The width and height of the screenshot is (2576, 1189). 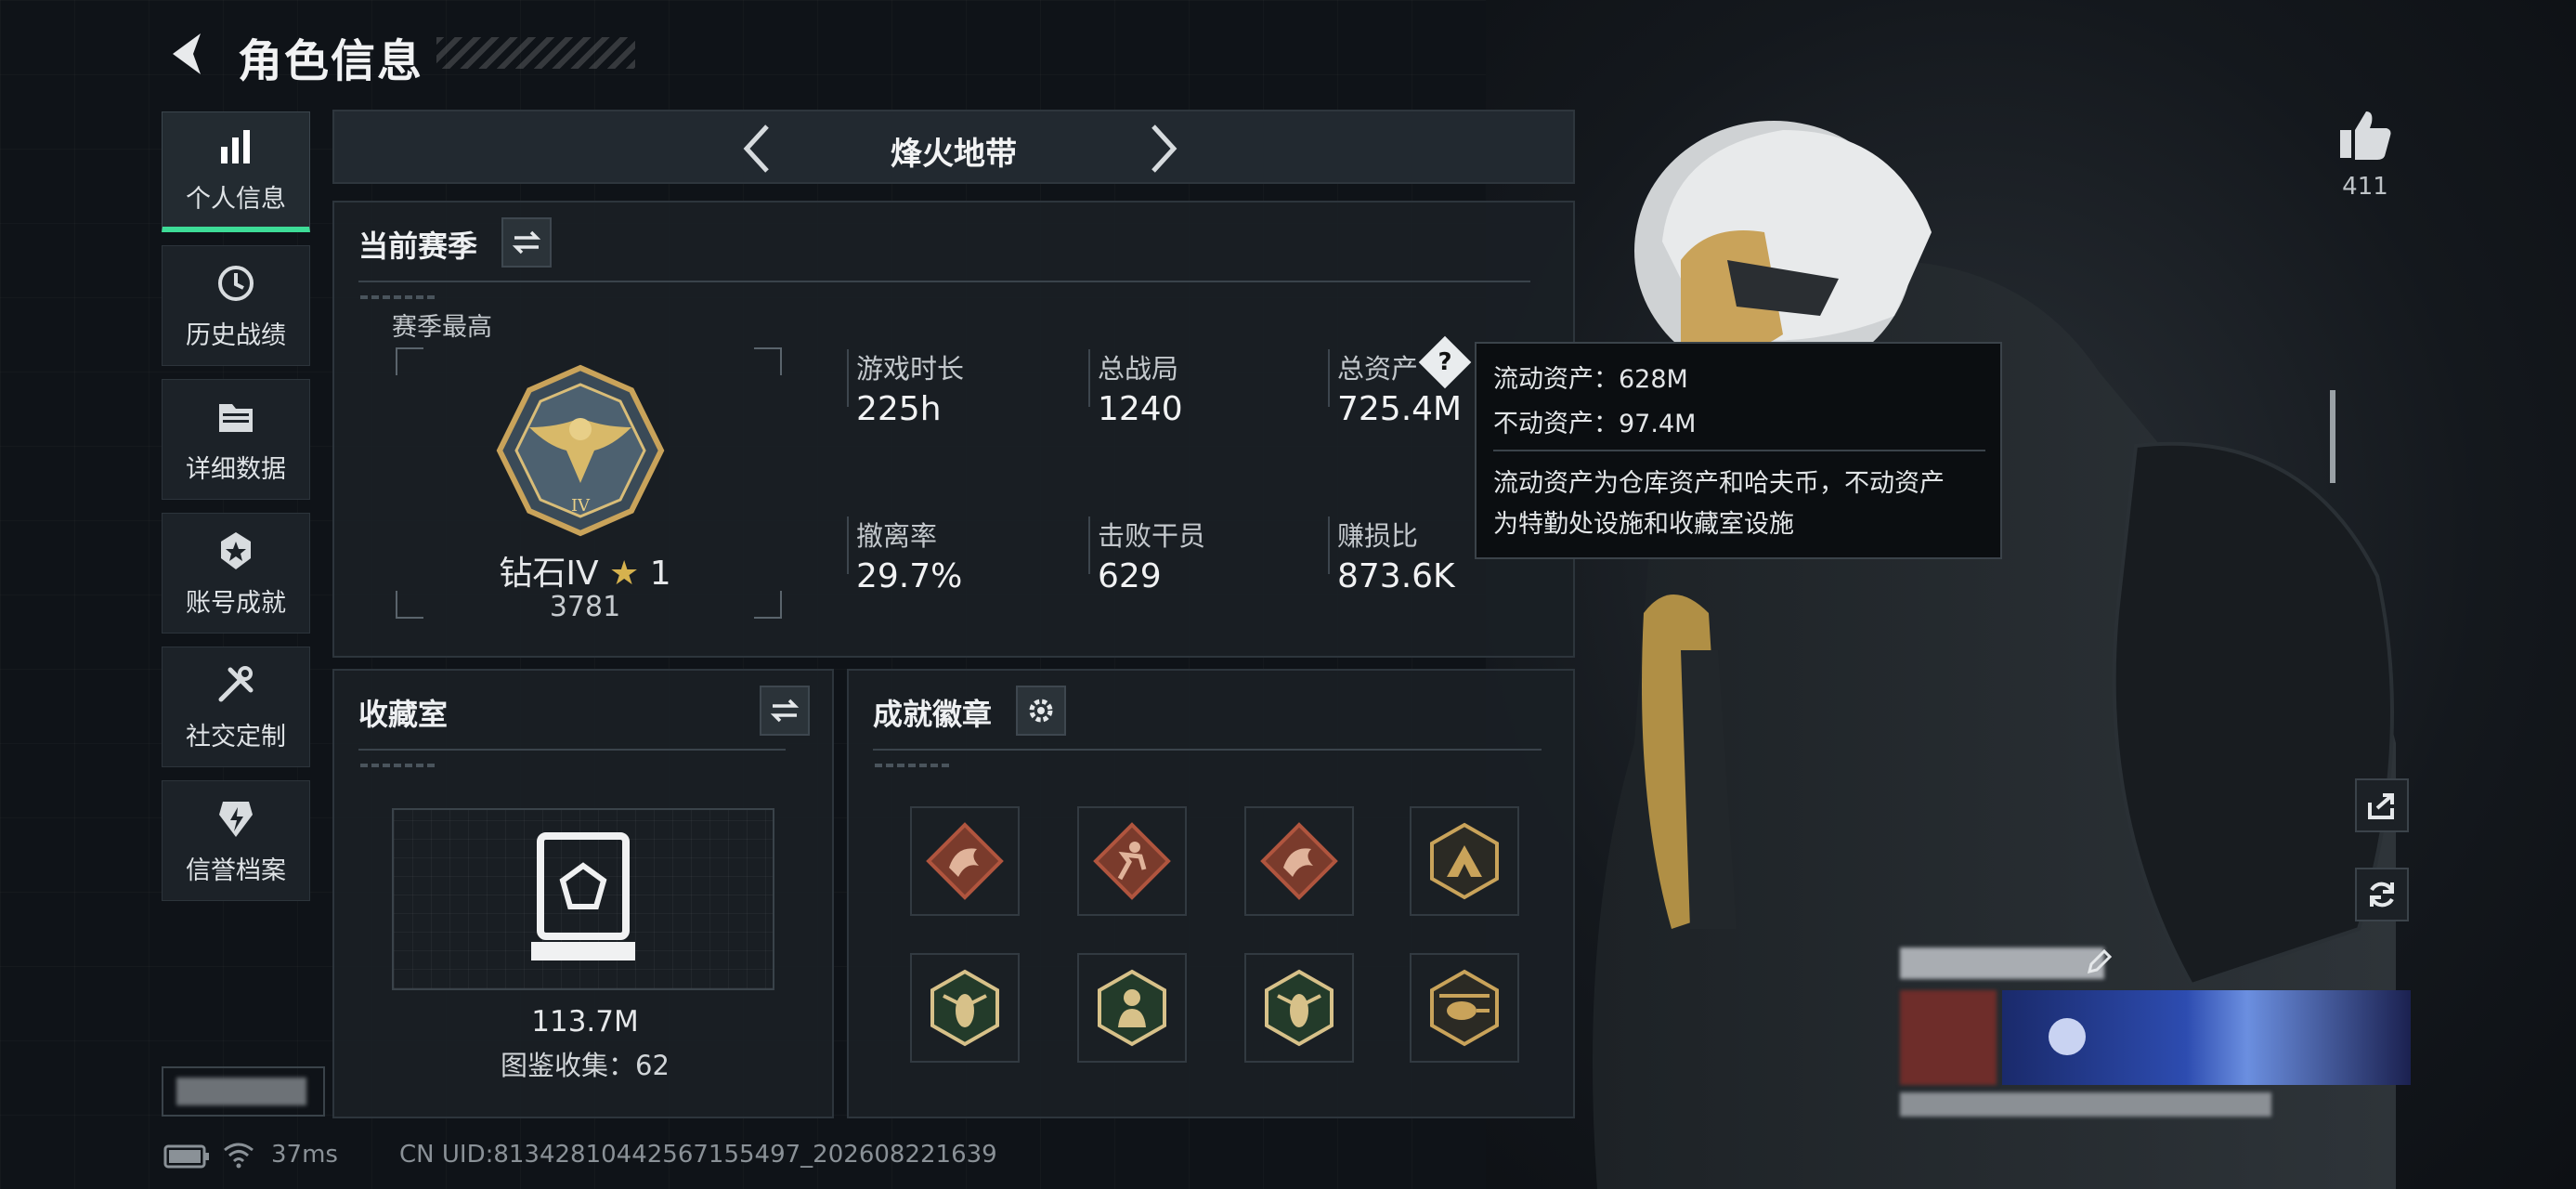 I want to click on rank-display: 钻石IV ★ 1, so click(x=585, y=570).